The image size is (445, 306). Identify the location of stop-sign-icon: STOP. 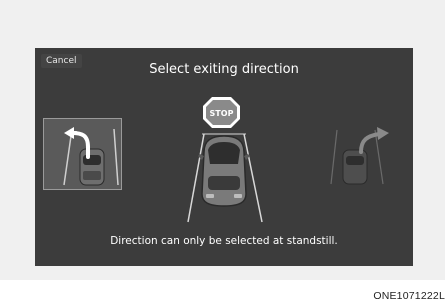
(221, 112).